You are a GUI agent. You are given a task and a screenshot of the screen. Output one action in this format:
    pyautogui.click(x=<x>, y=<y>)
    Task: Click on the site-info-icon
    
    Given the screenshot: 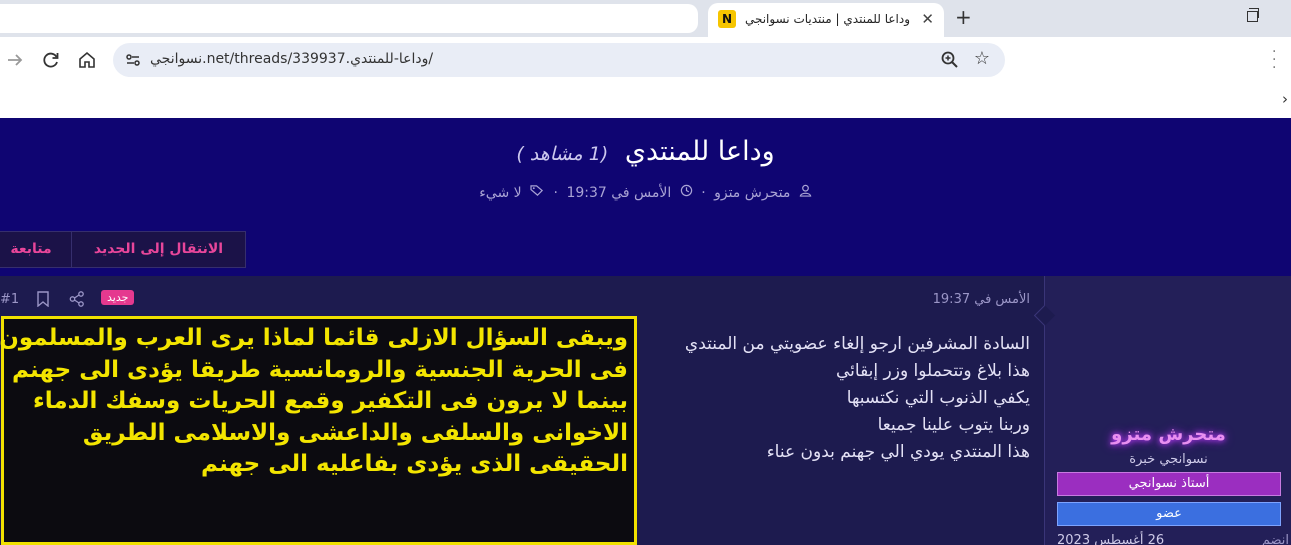 What is the action you would take?
    pyautogui.click(x=133, y=60)
    